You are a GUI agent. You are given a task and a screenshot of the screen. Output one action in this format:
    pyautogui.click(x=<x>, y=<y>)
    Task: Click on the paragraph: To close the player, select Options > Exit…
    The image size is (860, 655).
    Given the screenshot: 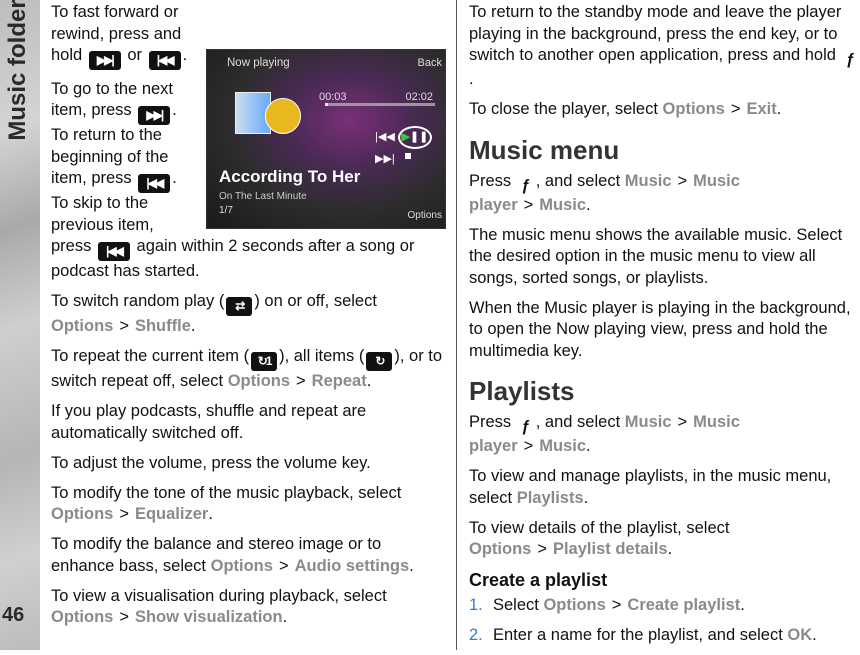 What is the action you would take?
    pyautogui.click(x=664, y=110)
    